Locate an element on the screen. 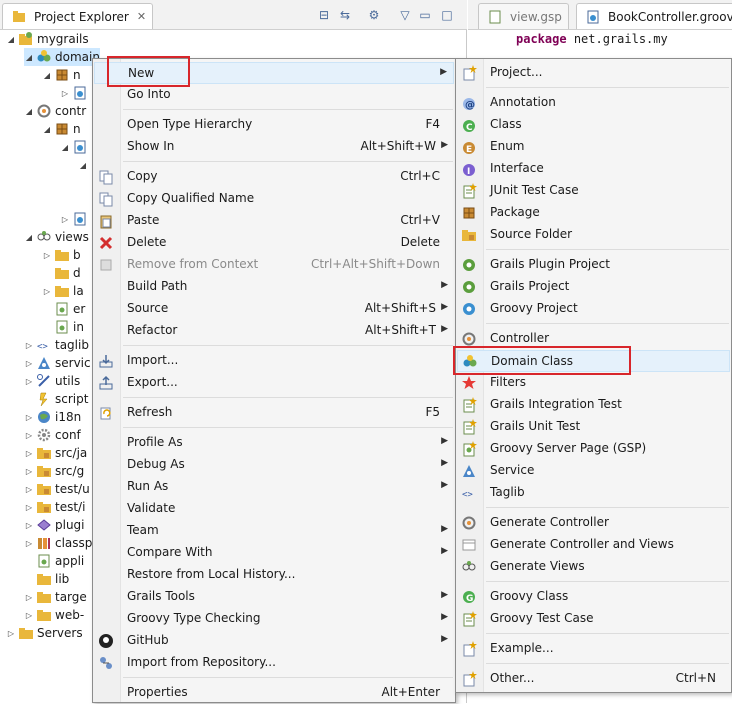 This screenshot has width=732, height=704. submenu-item-groovy-test-case: Groovy Test Case is located at coordinates (593, 619).